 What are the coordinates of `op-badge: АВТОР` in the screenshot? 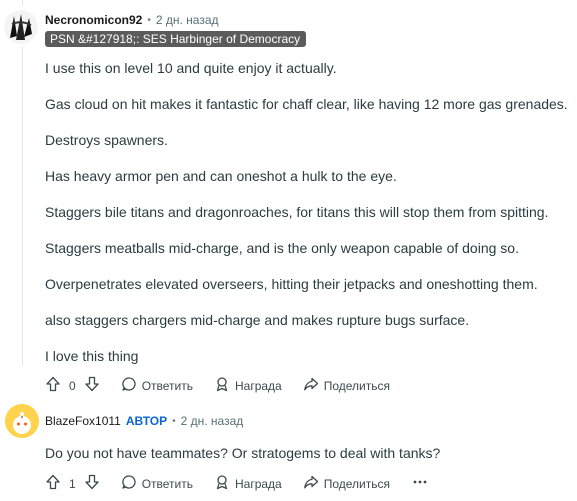 It's located at (146, 421).